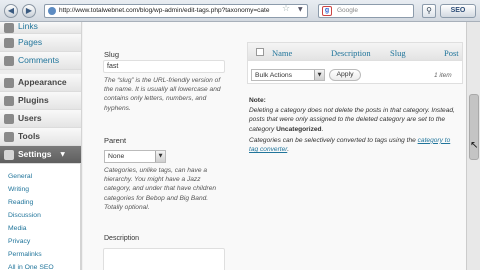  Describe the element at coordinates (40, 176) in the screenshot. I see `submenu-general: General` at that location.